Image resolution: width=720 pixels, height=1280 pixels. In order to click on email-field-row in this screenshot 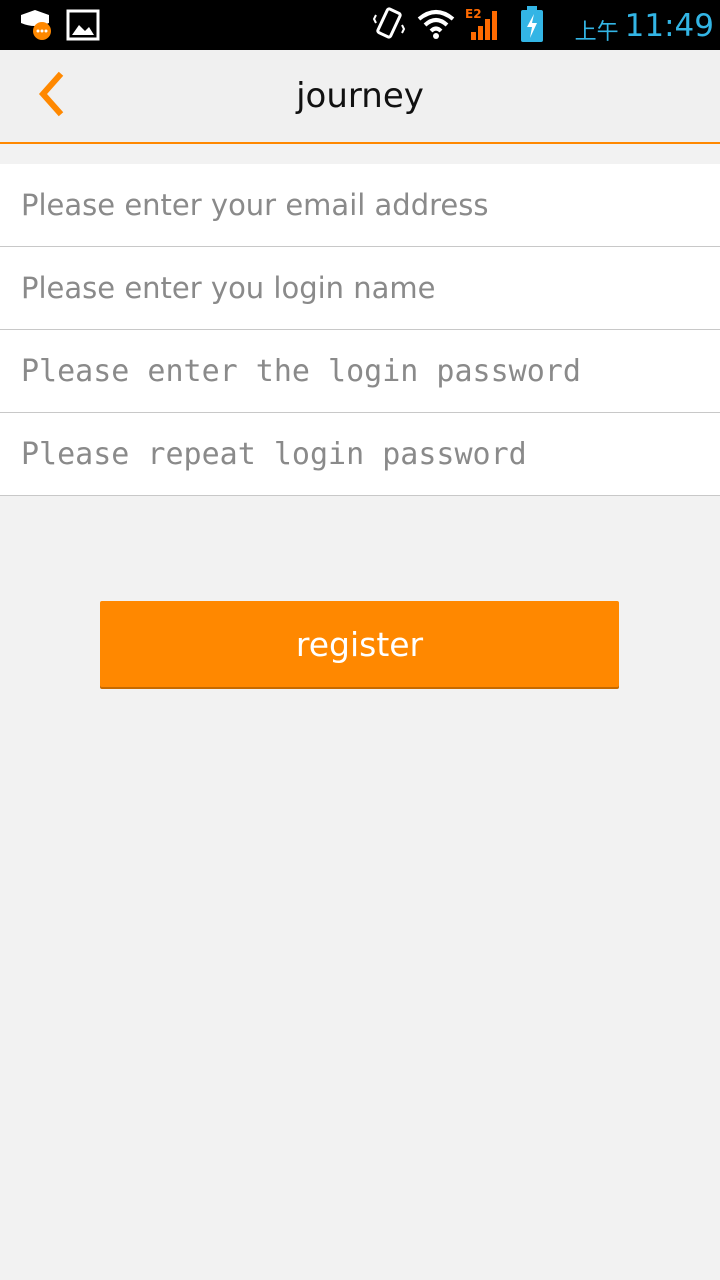, I will do `click(360, 205)`.